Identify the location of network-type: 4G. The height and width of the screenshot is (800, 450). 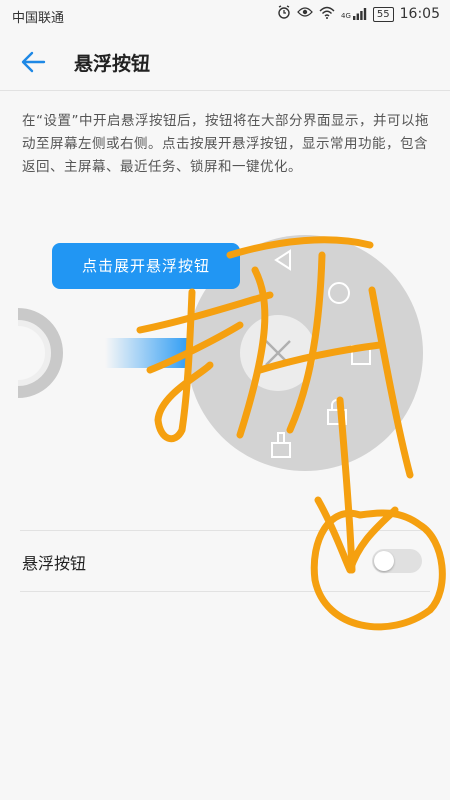
(346, 16).